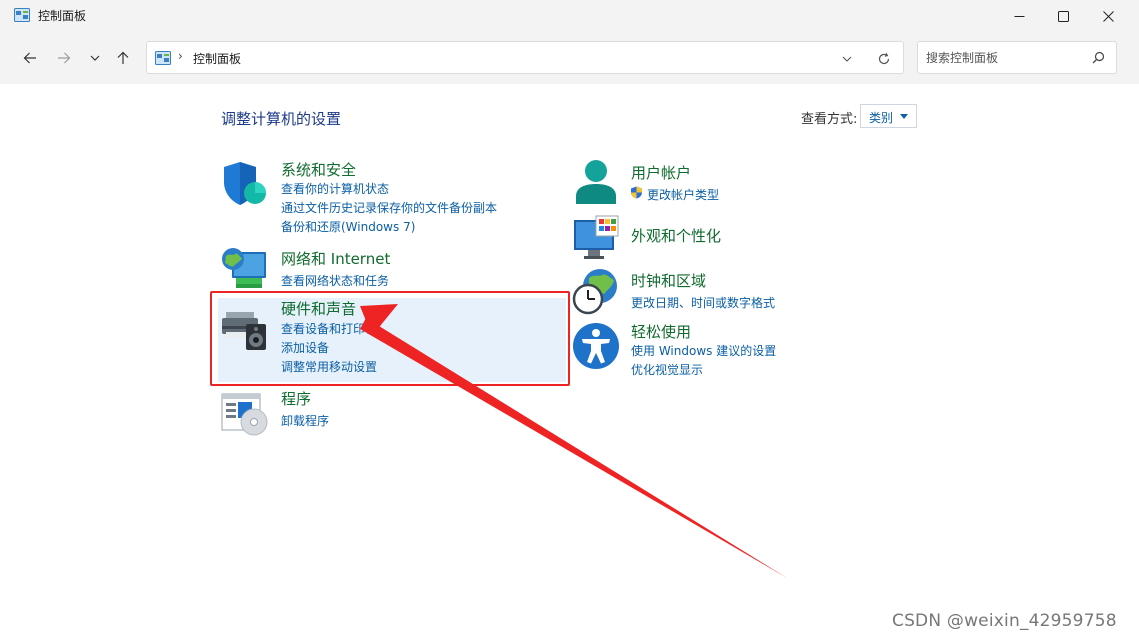 Image resolution: width=1139 pixels, height=641 pixels. I want to click on page-heading: 调整计算机的设置, so click(281, 119).